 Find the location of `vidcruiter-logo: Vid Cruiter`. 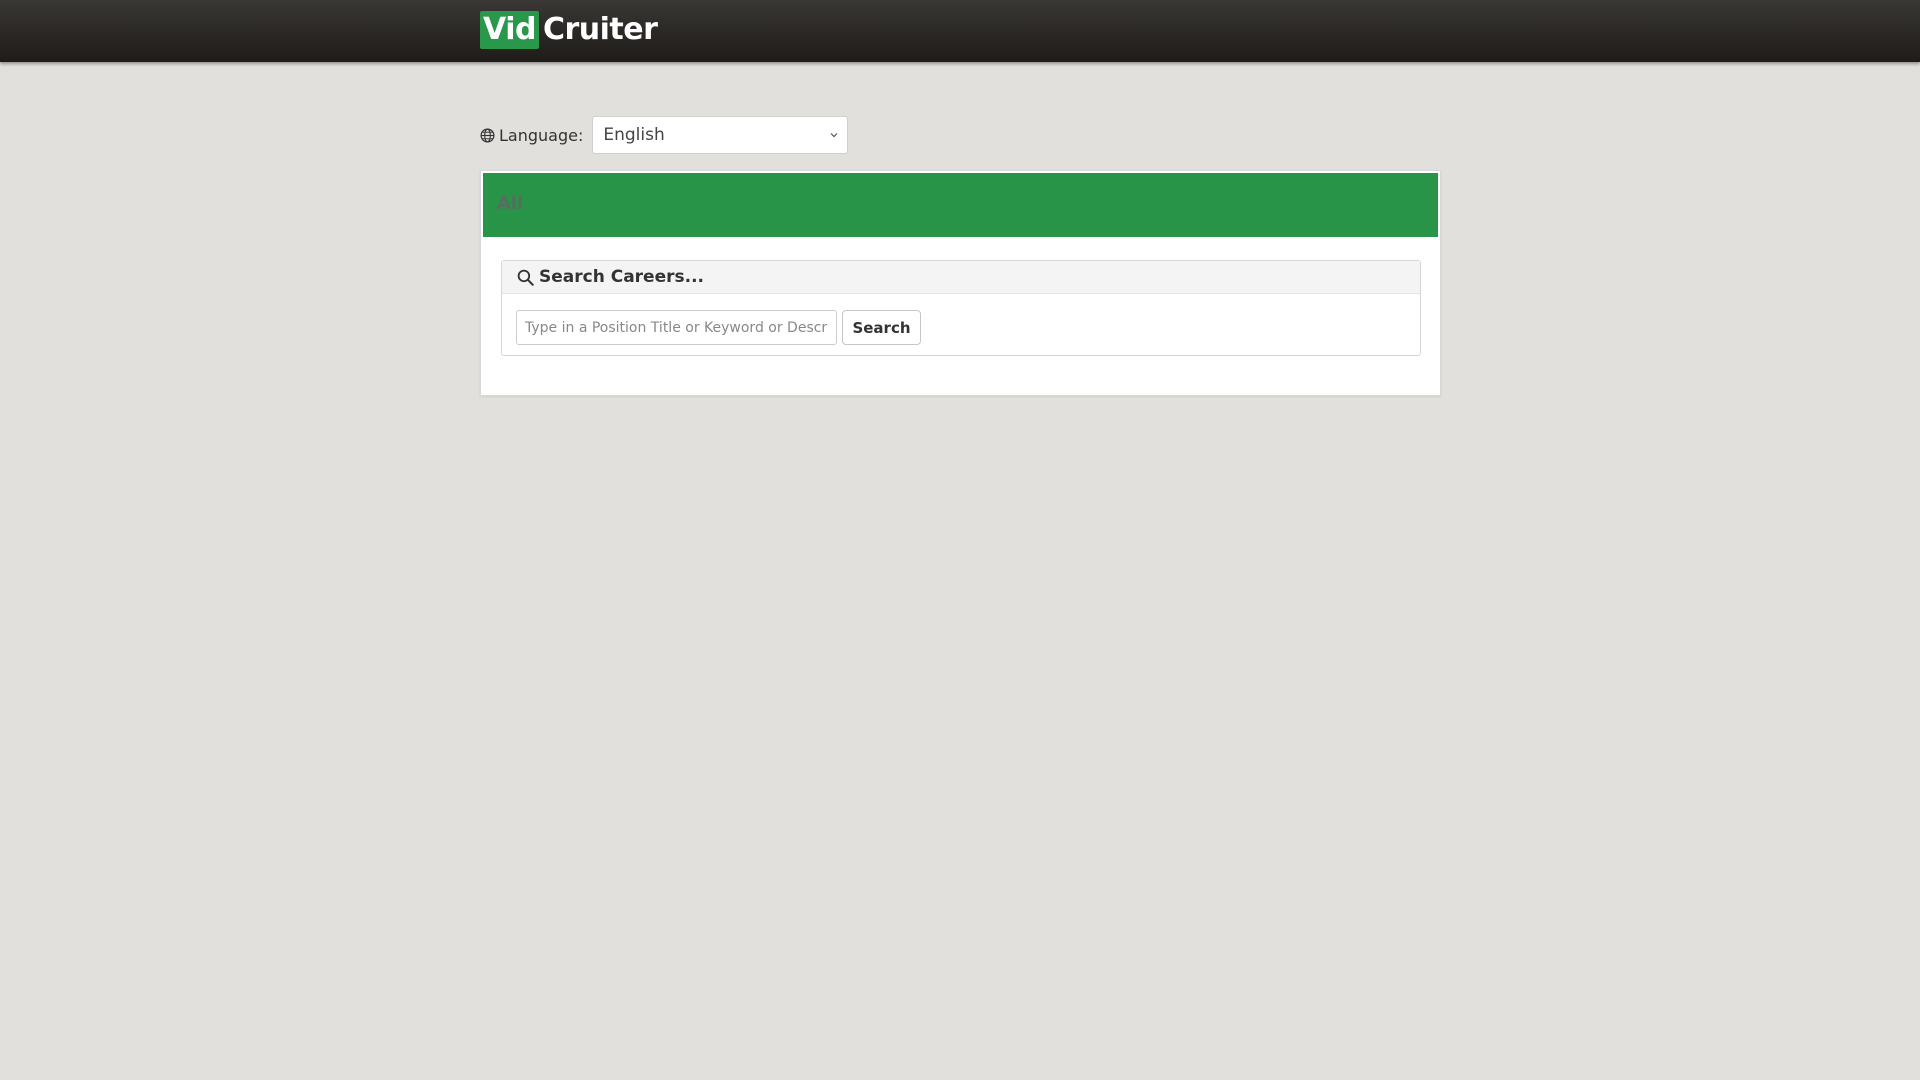

vidcruiter-logo: Vid Cruiter is located at coordinates (569, 30).